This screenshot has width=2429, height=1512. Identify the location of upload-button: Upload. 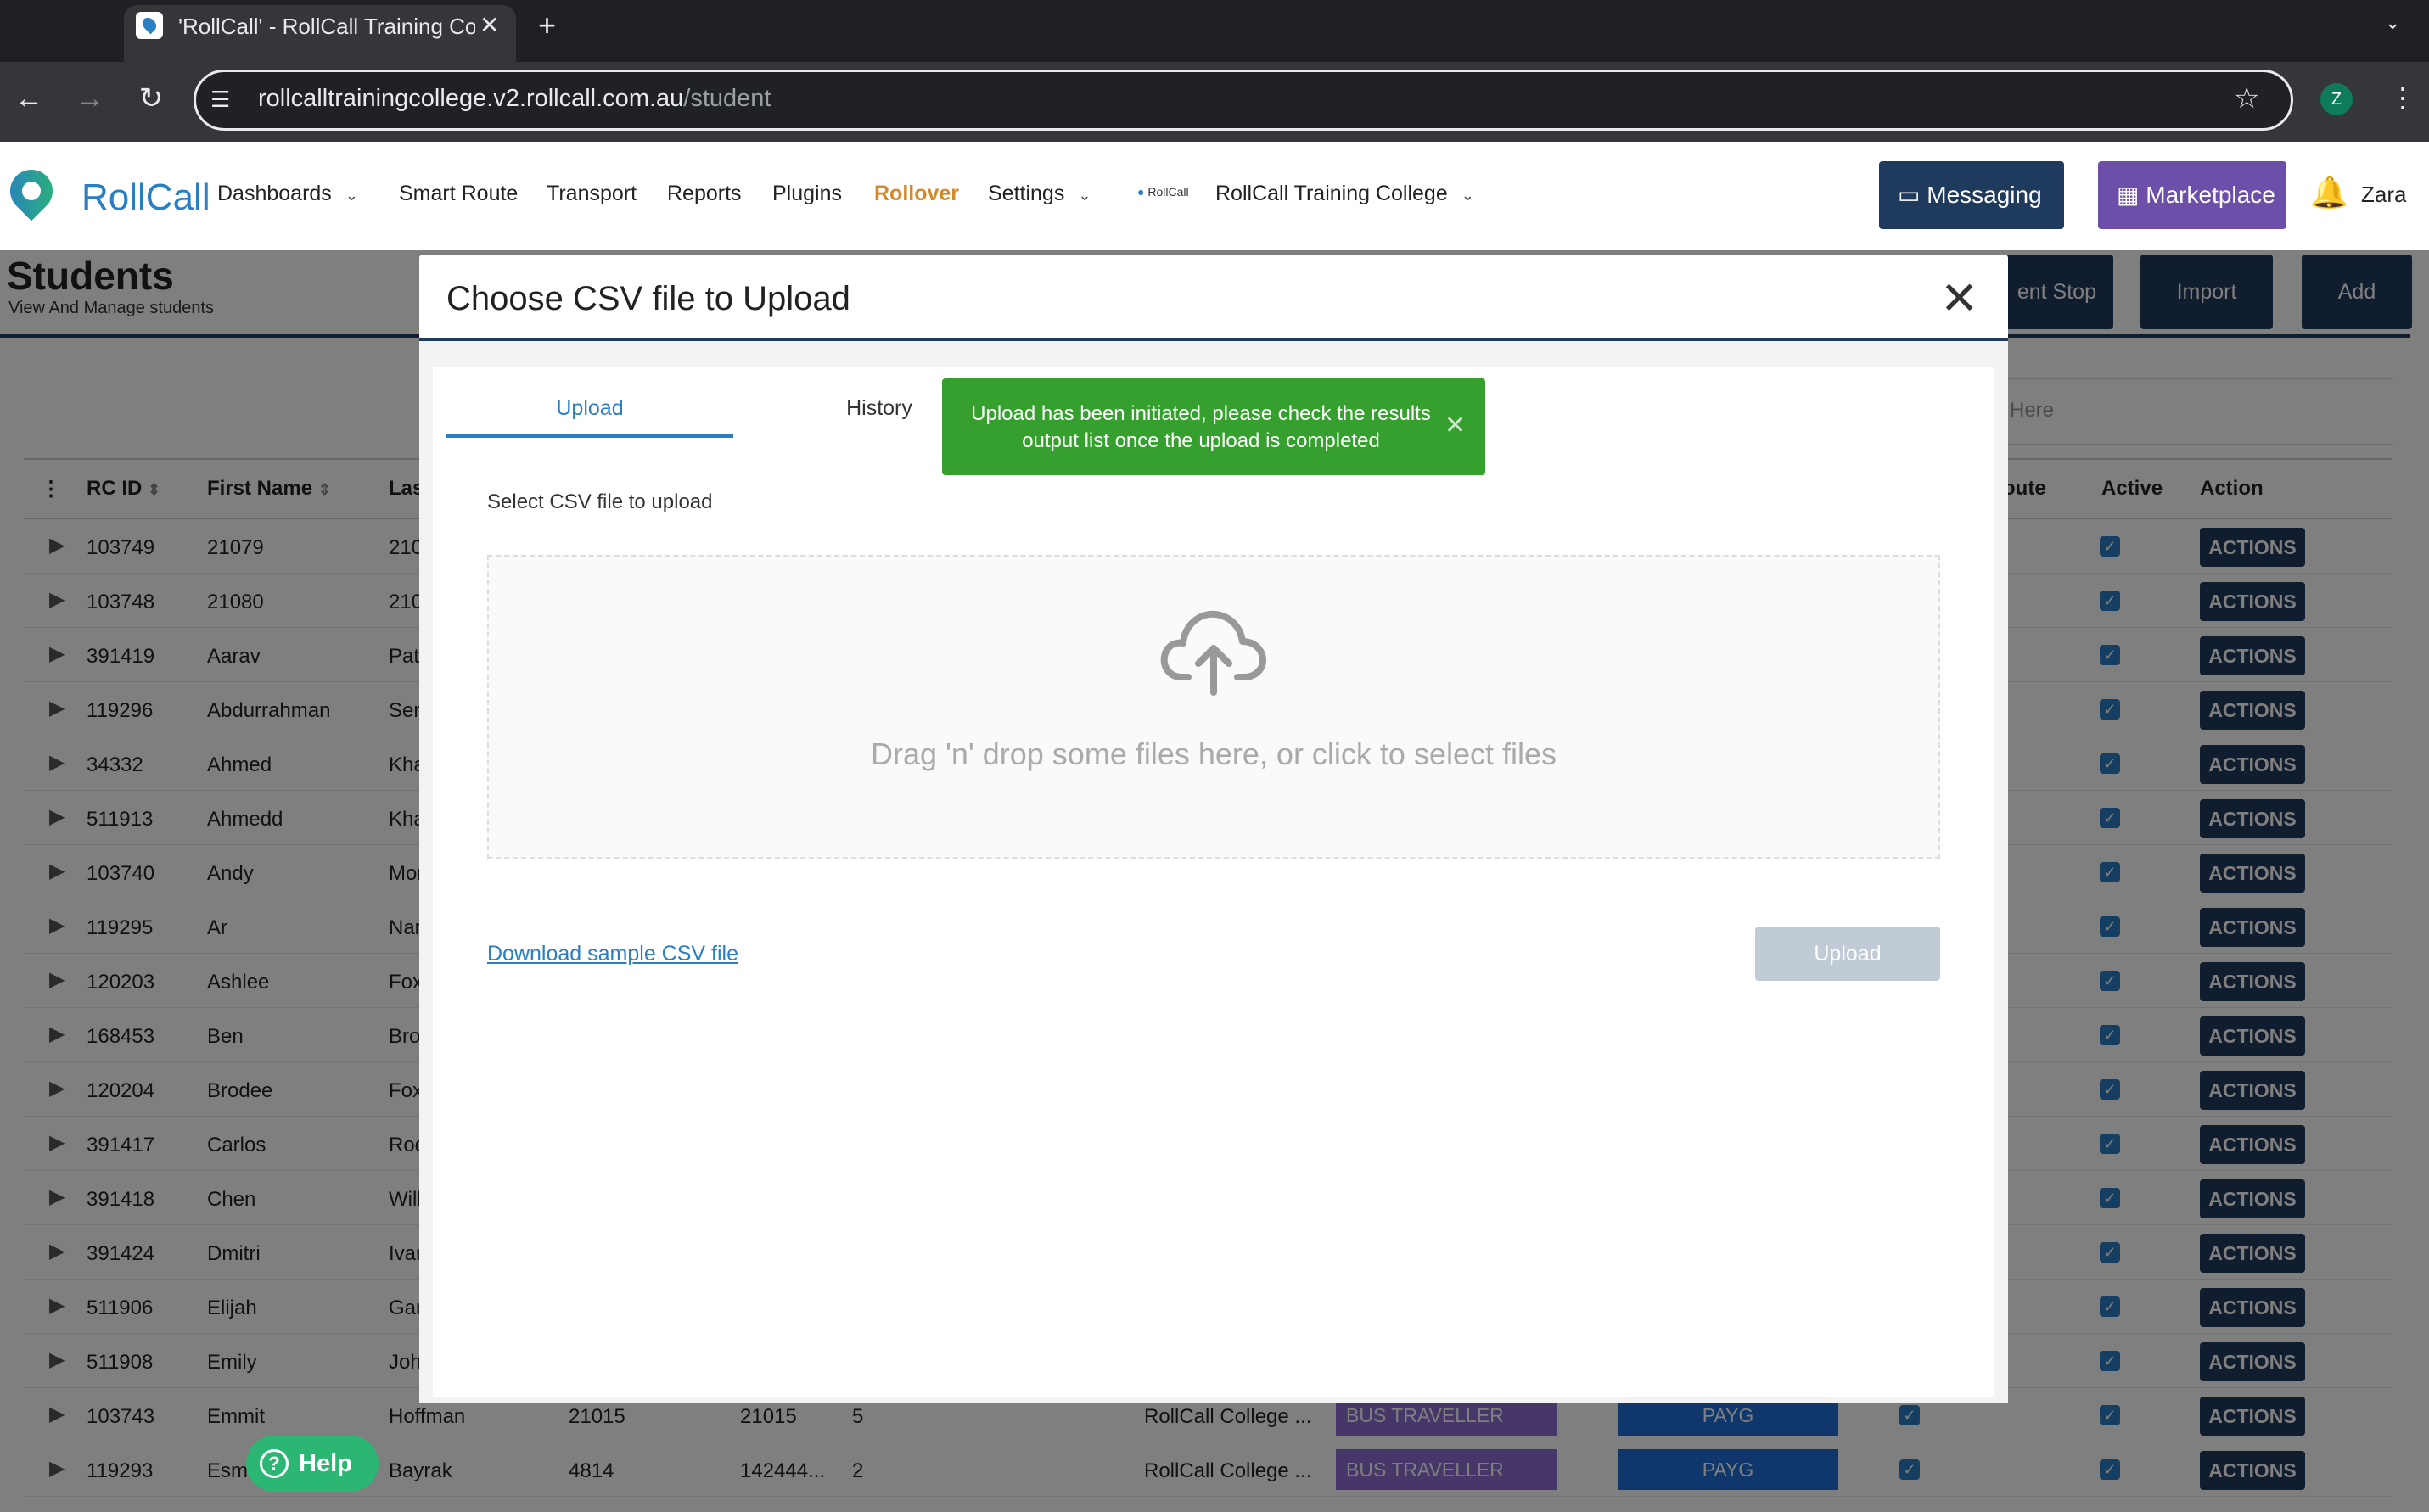
(1848, 954).